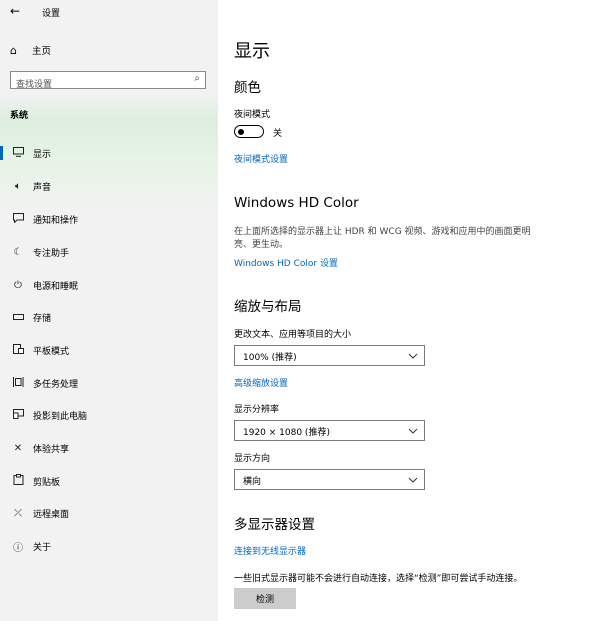 This screenshot has height=621, width=600. What do you see at coordinates (18, 481) in the screenshot?
I see `clipboard-icon` at bounding box center [18, 481].